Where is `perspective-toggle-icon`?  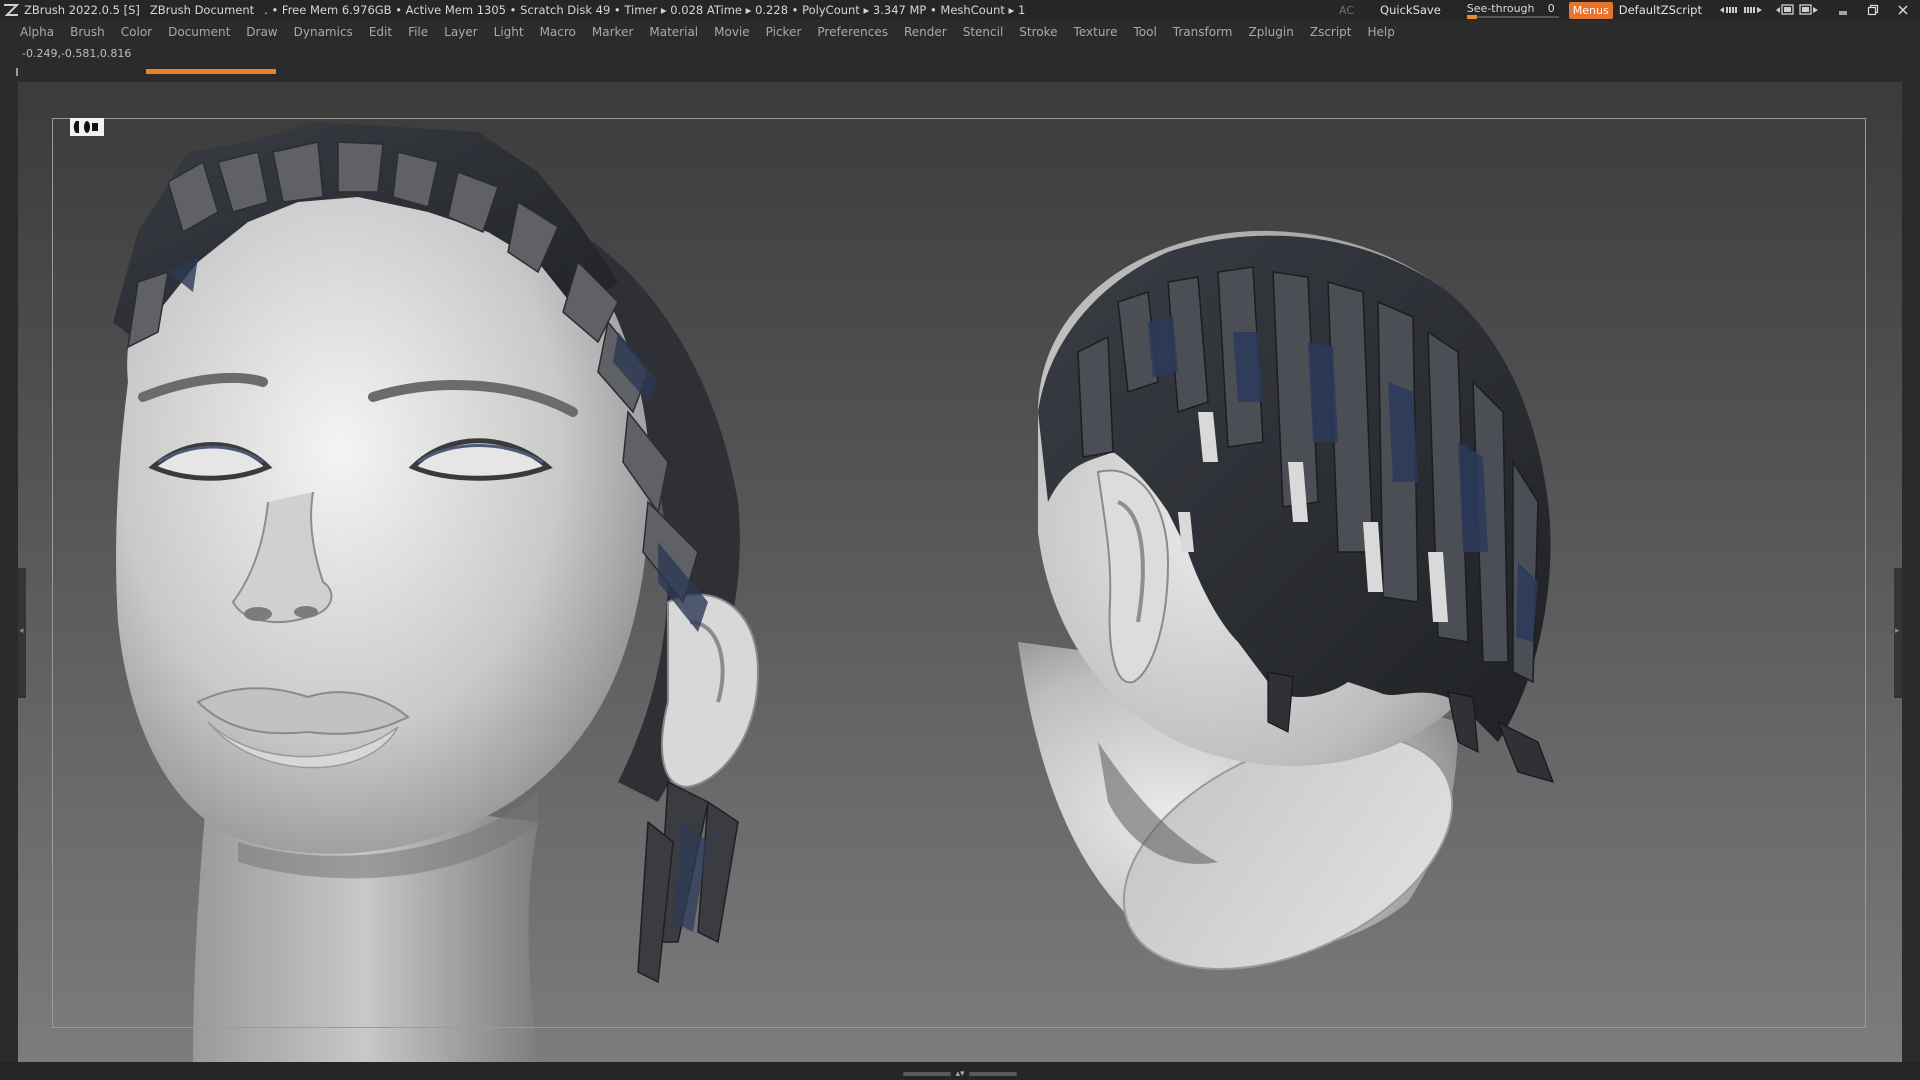
perspective-toggle-icon is located at coordinates (87, 127).